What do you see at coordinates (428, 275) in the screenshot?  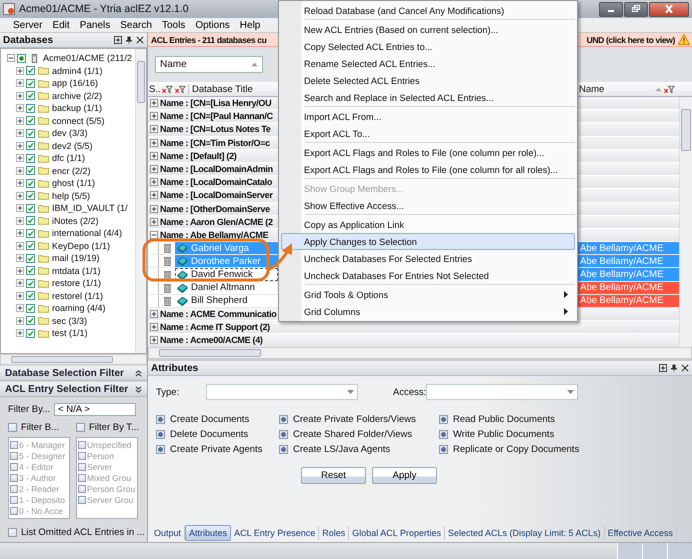 I see `menu-item: Uncheck Databases For Entries Not Selected` at bounding box center [428, 275].